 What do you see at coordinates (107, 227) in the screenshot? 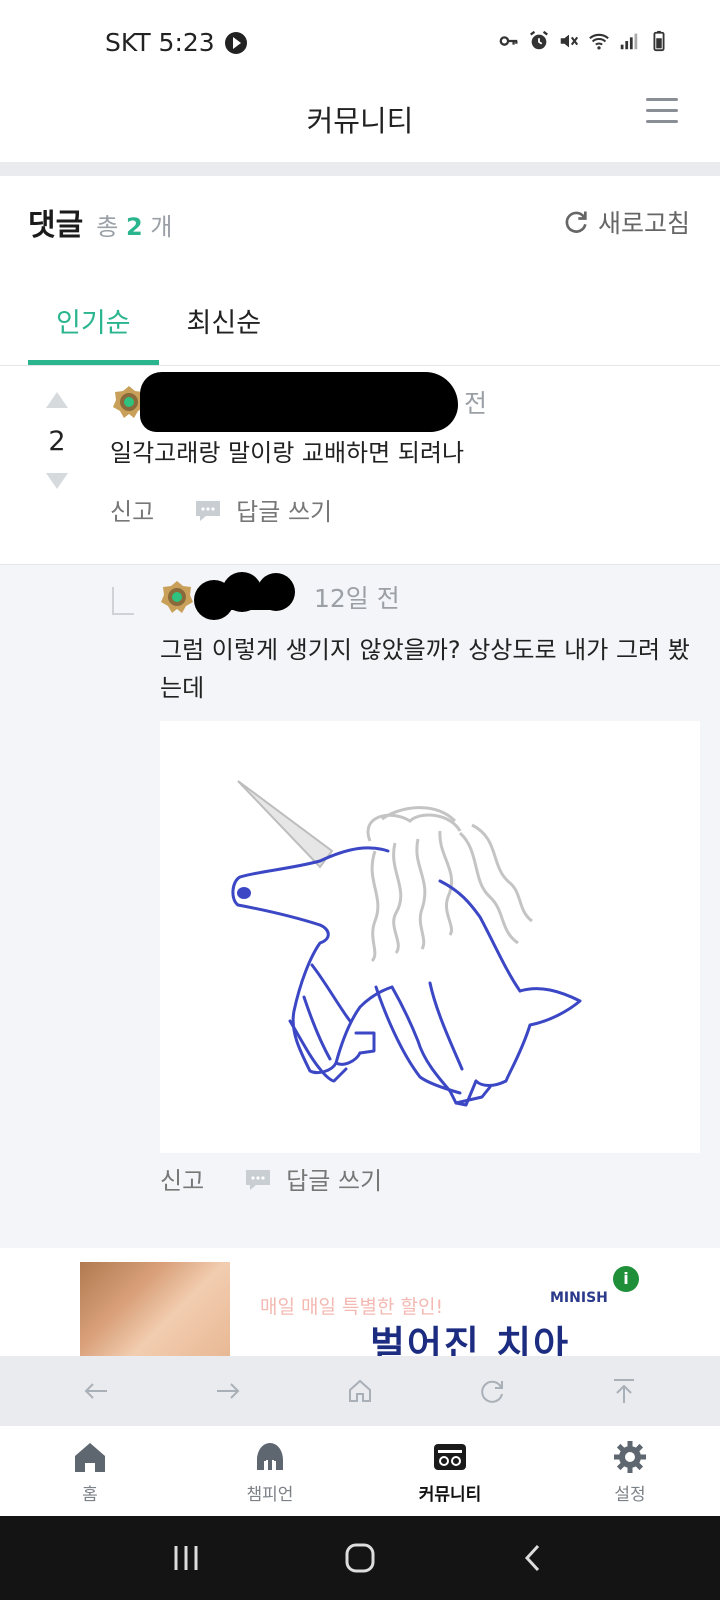
I see `total-prefix: 총` at bounding box center [107, 227].